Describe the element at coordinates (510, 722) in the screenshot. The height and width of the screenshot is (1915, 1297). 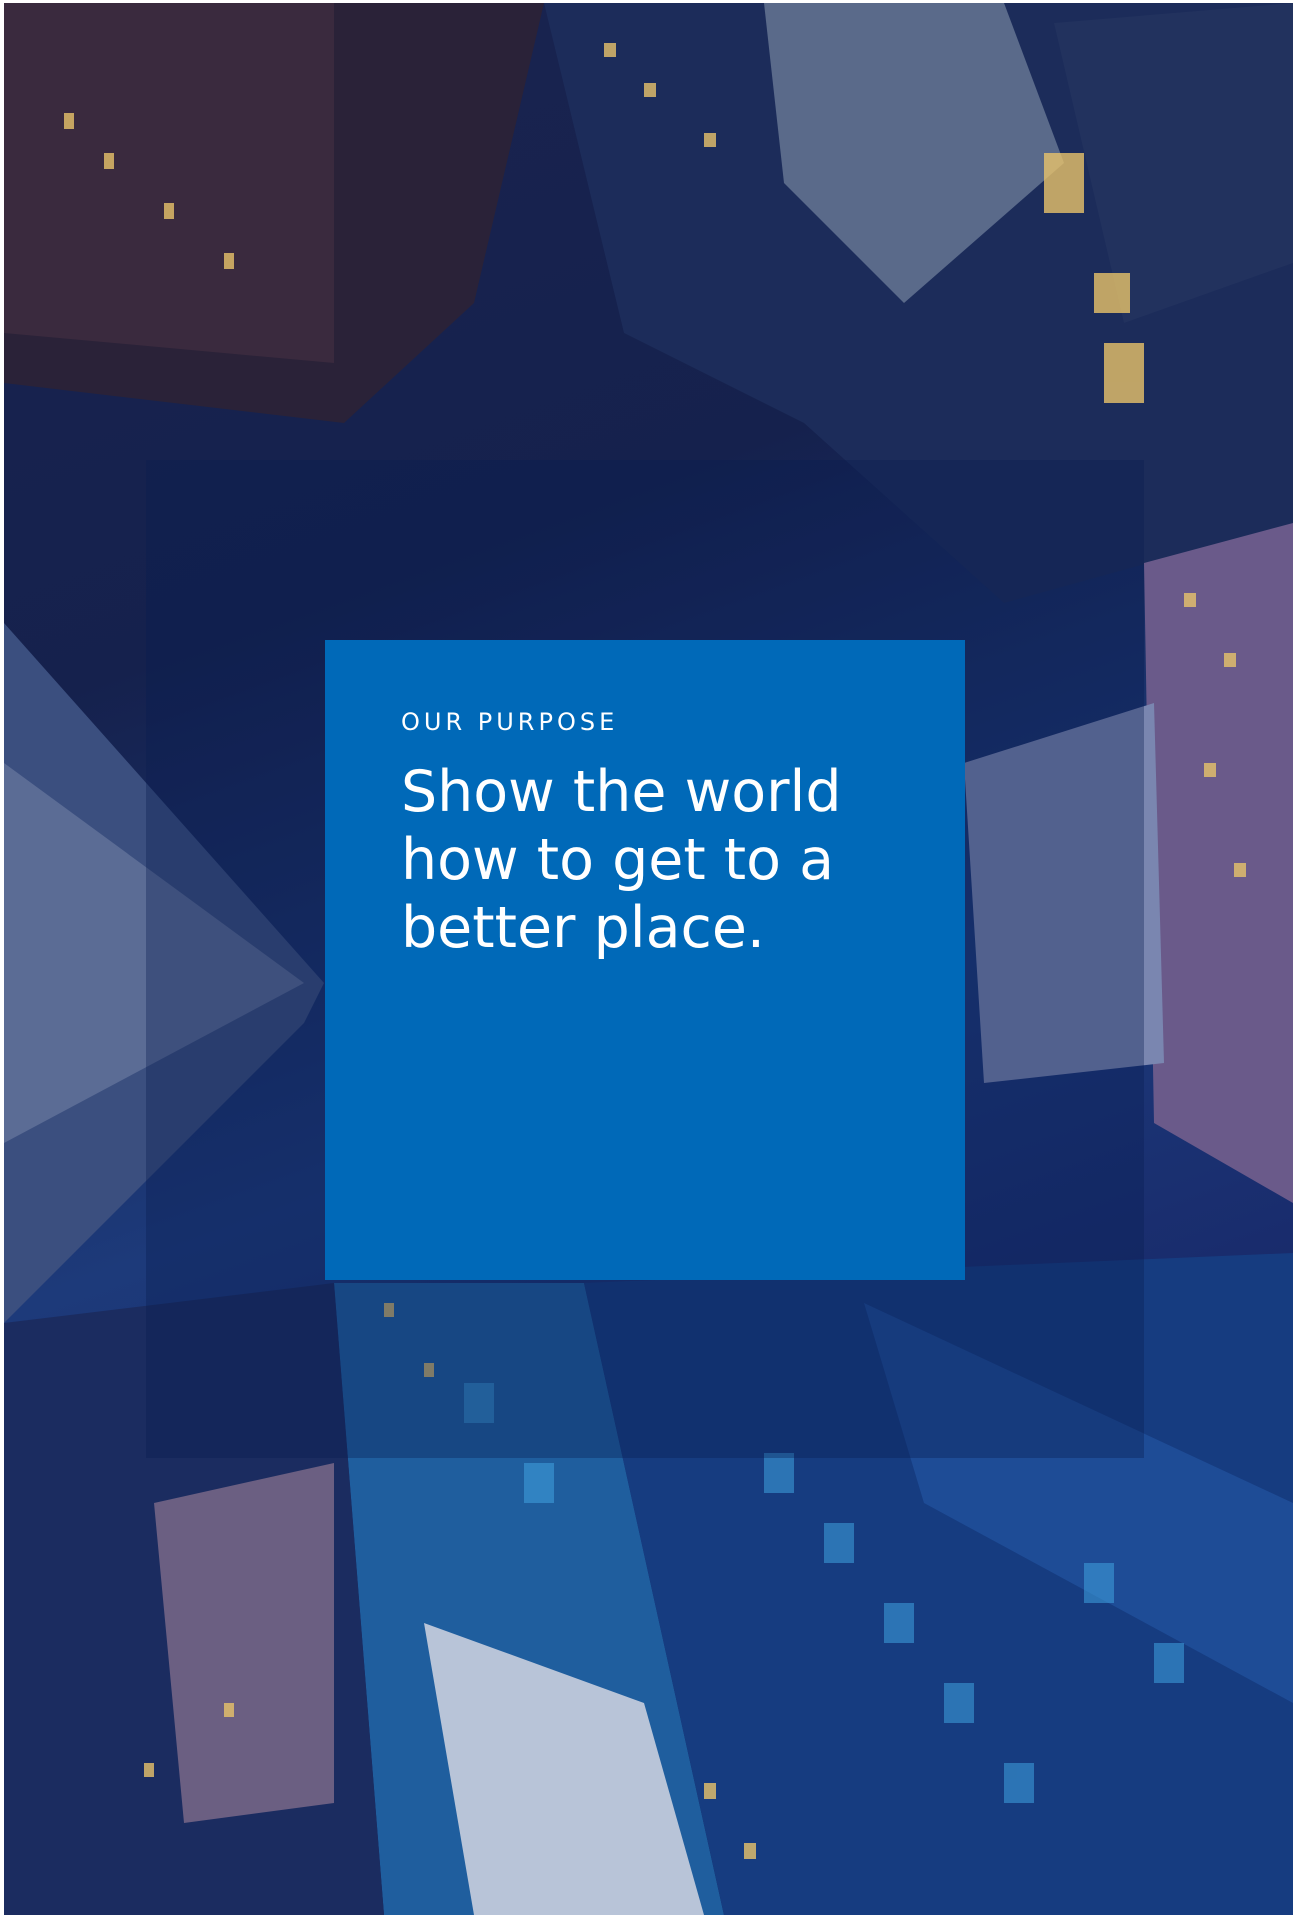
I see `section-eyebrow: OUR PURPOSE` at that location.